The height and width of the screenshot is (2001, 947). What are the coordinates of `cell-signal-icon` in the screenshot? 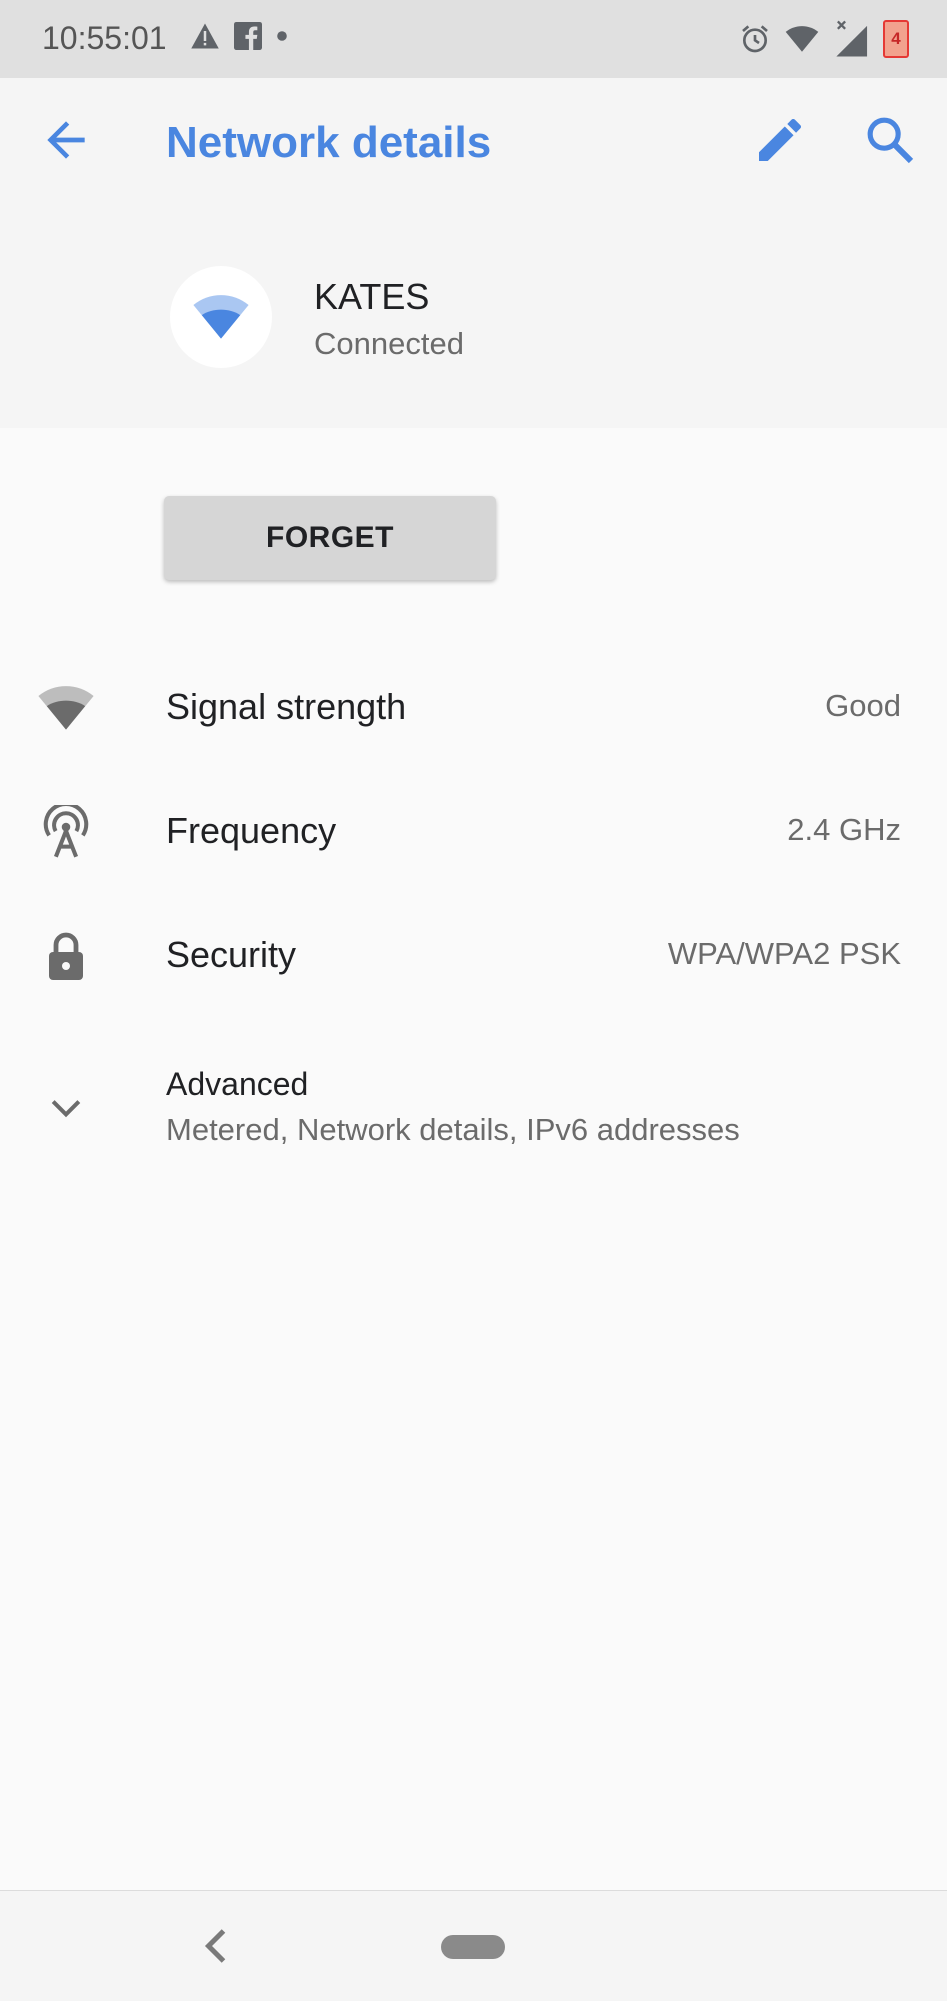 It's located at (852, 38).